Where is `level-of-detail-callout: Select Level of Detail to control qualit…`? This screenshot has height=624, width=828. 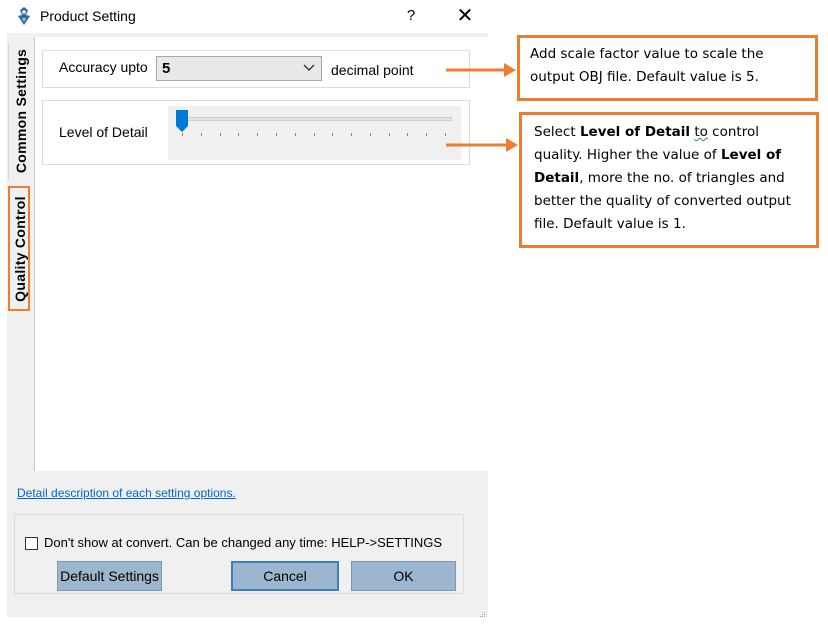
level-of-detail-callout: Select Level of Detail to control qualit… is located at coordinates (669, 180).